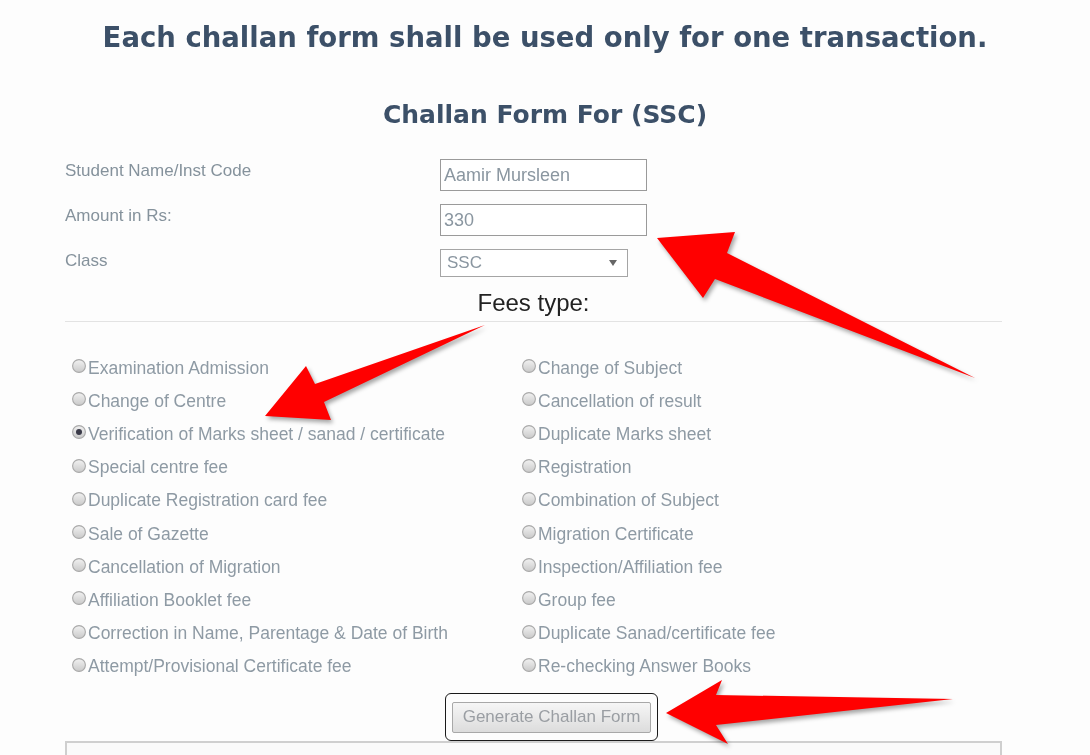 This screenshot has width=1090, height=755. Describe the element at coordinates (543, 220) in the screenshot. I see `text-field: 330` at that location.